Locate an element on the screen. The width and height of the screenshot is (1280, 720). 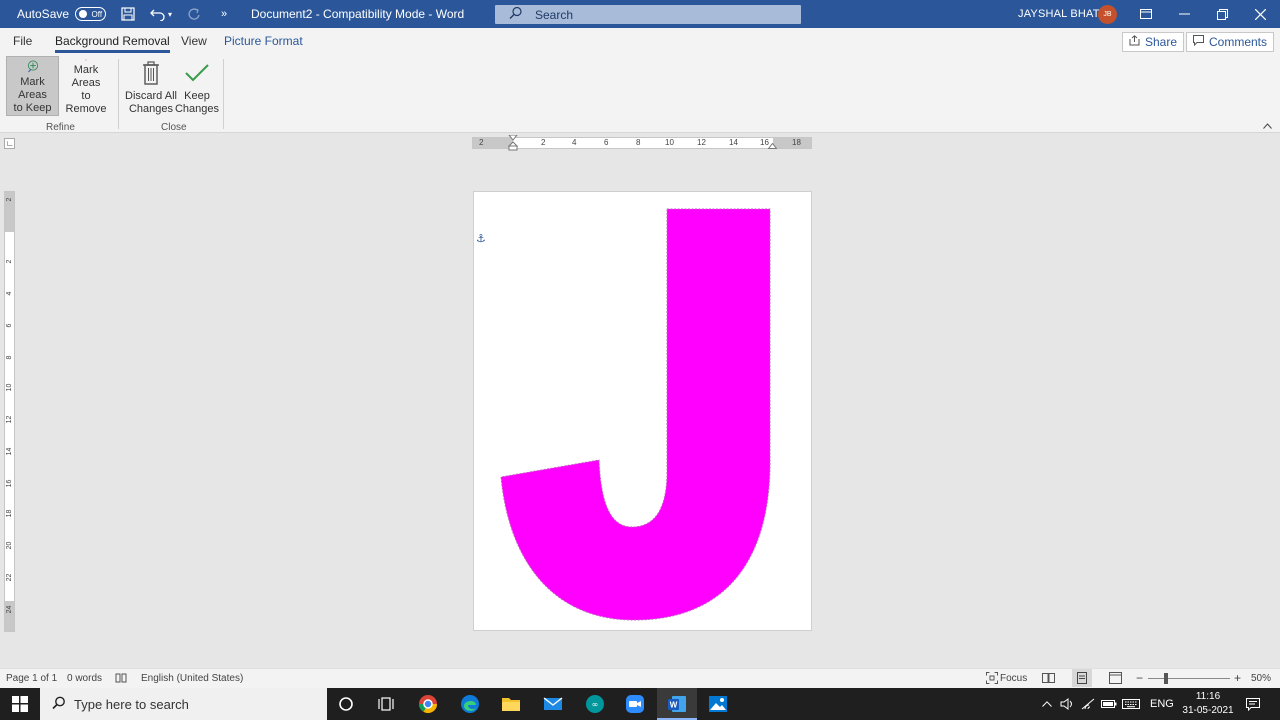
notifications-icon is located at coordinates (1253, 704).